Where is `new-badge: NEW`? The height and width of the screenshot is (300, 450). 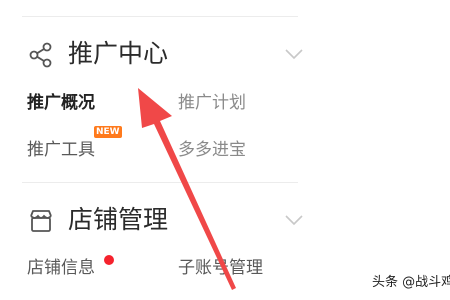 new-badge: NEW is located at coordinates (108, 132).